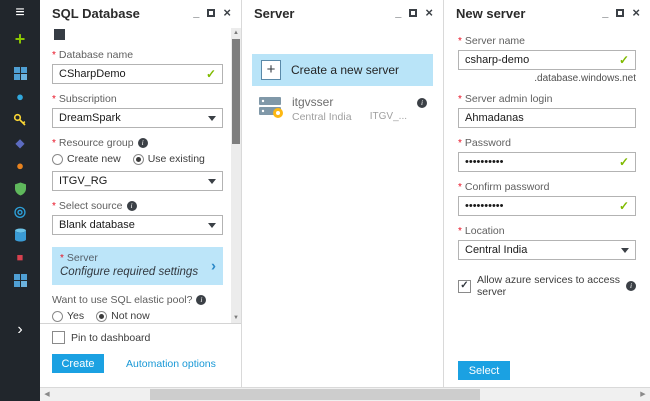  I want to click on server-name-field: ✓, so click(547, 60).